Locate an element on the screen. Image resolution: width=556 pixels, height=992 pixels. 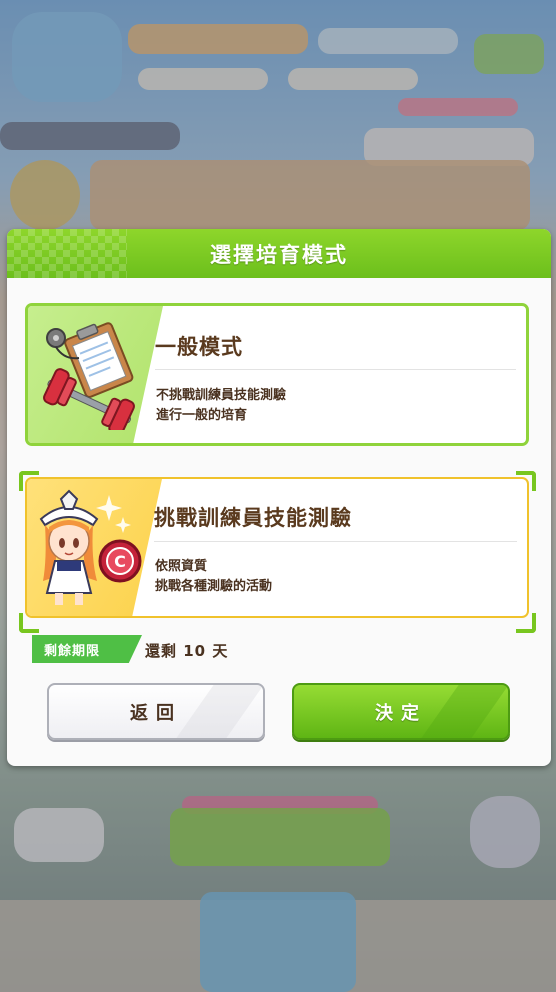
deadline-remaining-text: 還剩 10 天 is located at coordinates (187, 651).